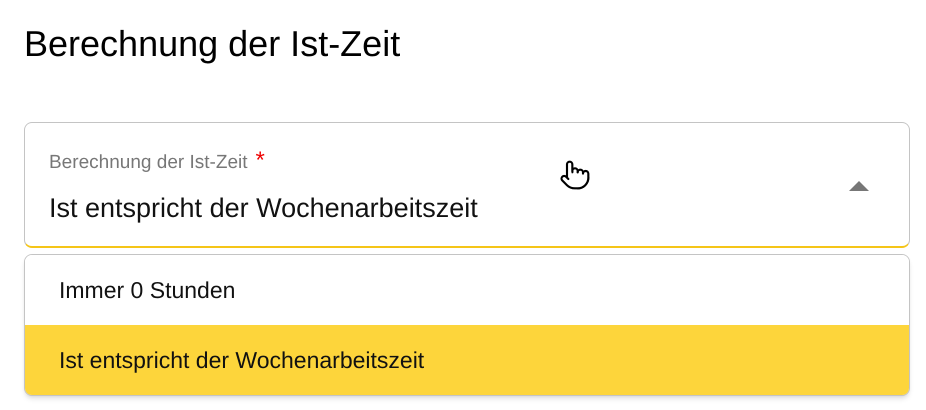 Image resolution: width=926 pixels, height=410 pixels. What do you see at coordinates (148, 163) in the screenshot?
I see `field-label: Berechnung der Ist-Zeit` at bounding box center [148, 163].